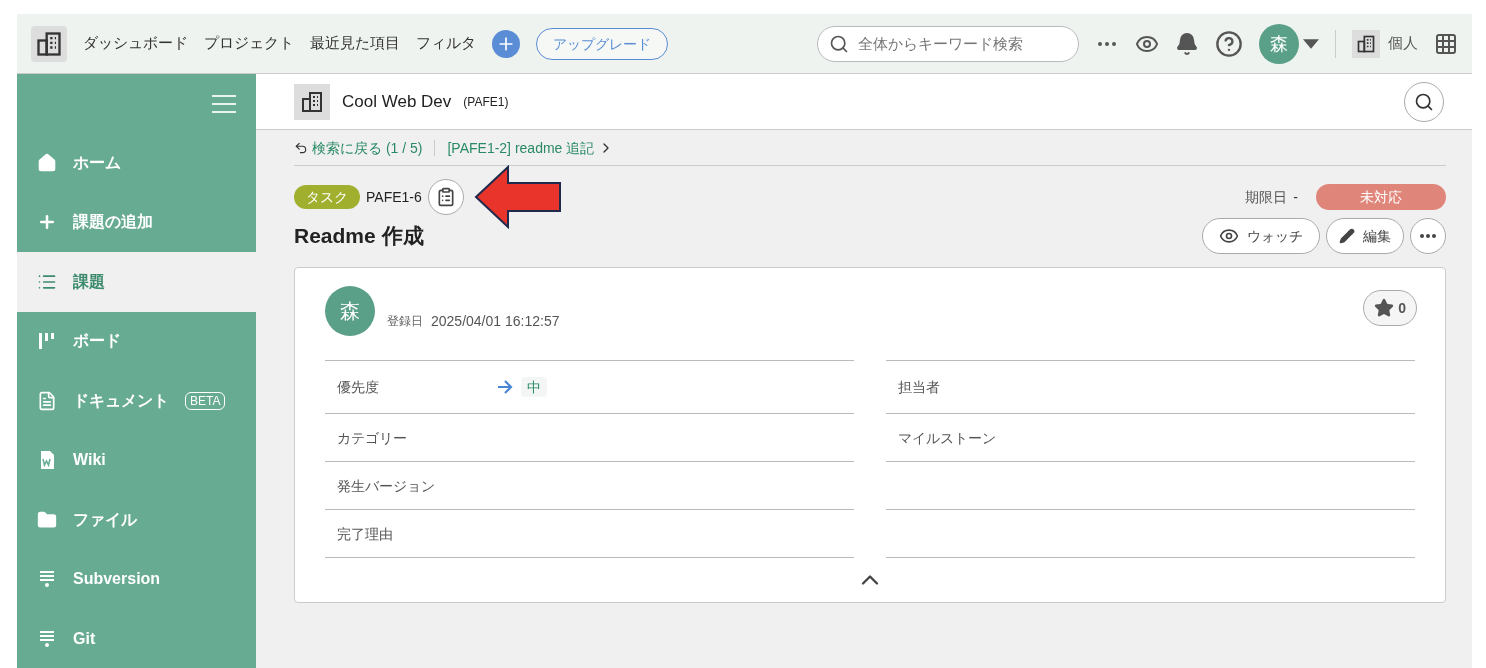 This screenshot has height=668, width=1486. Describe the element at coordinates (136, 163) in the screenshot. I see `sidebar-item: ホーム` at that location.